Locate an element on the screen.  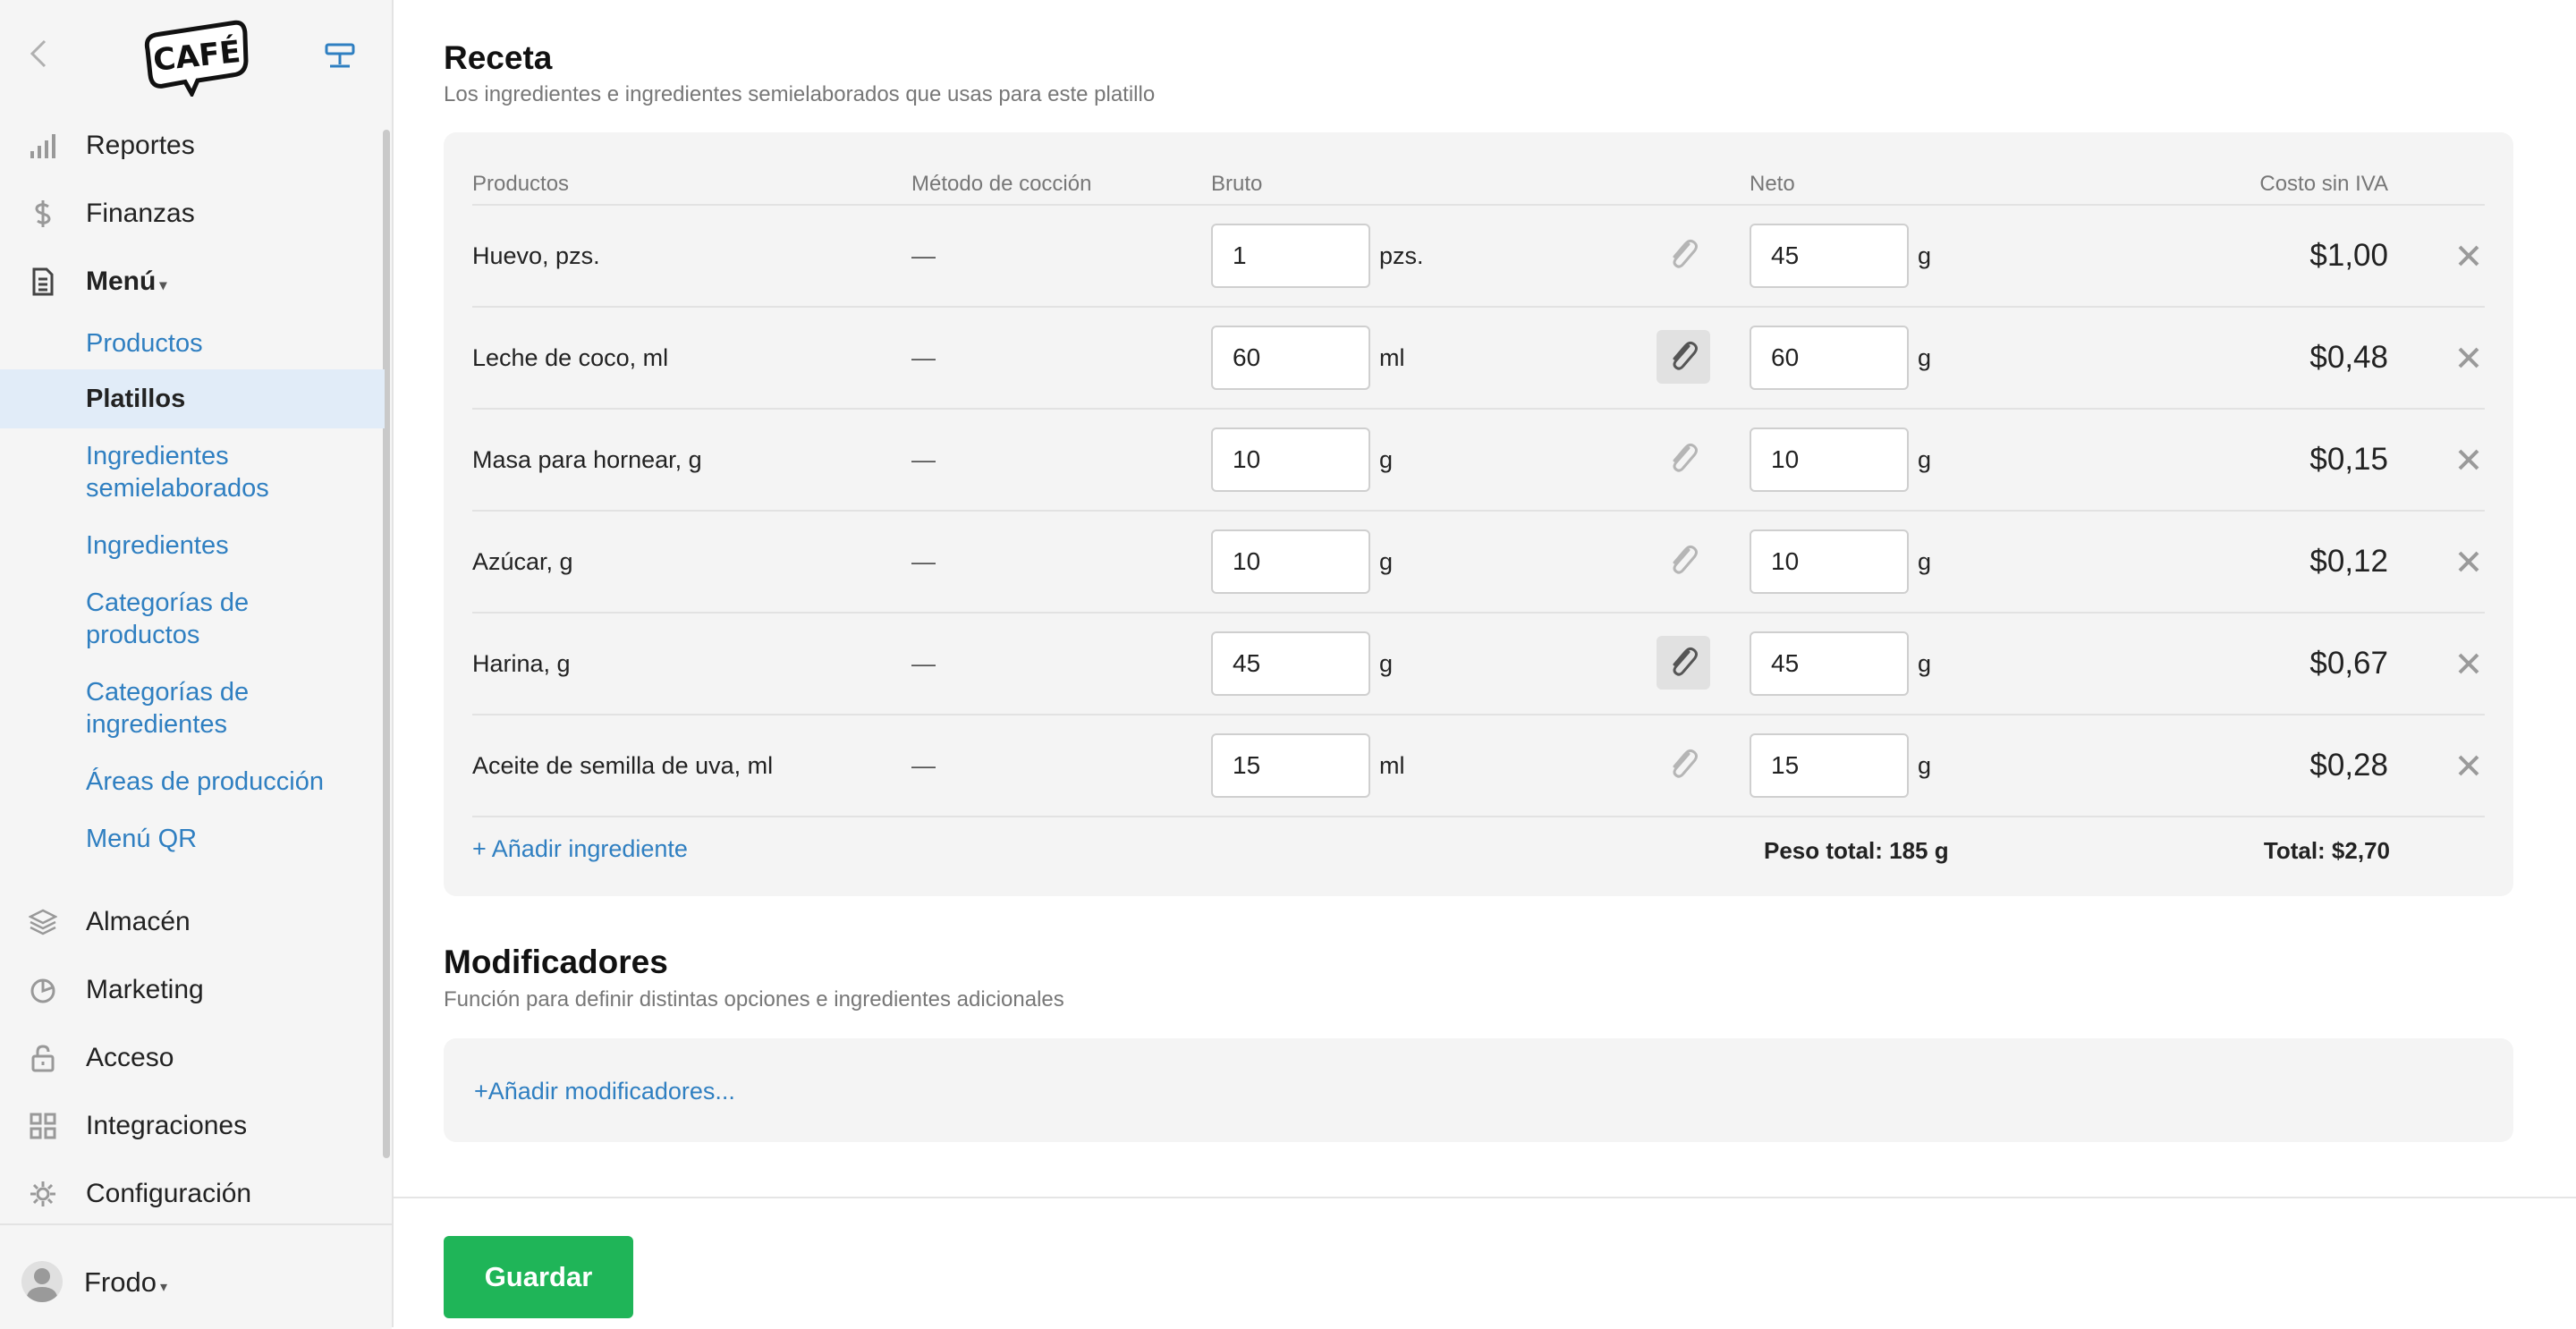
sidebar-item-menu: Menú ▾ is located at coordinates (192, 282).